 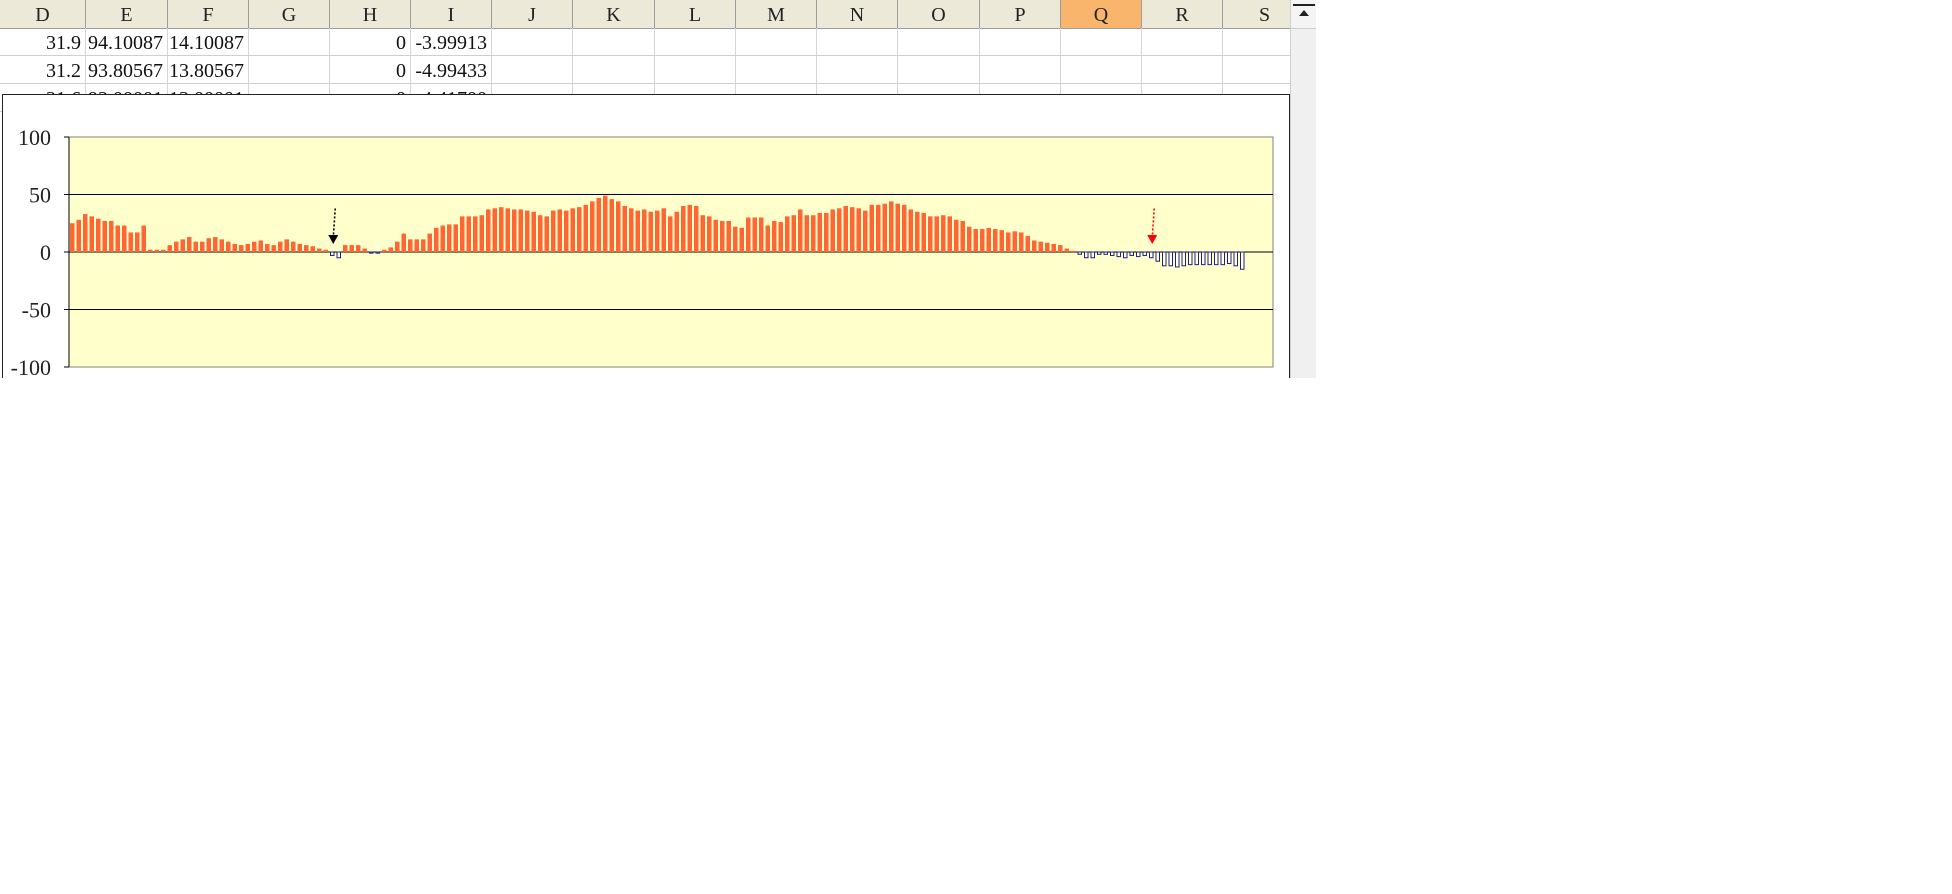 What do you see at coordinates (127, 42) in the screenshot?
I see `cell-e1: 94.10087` at bounding box center [127, 42].